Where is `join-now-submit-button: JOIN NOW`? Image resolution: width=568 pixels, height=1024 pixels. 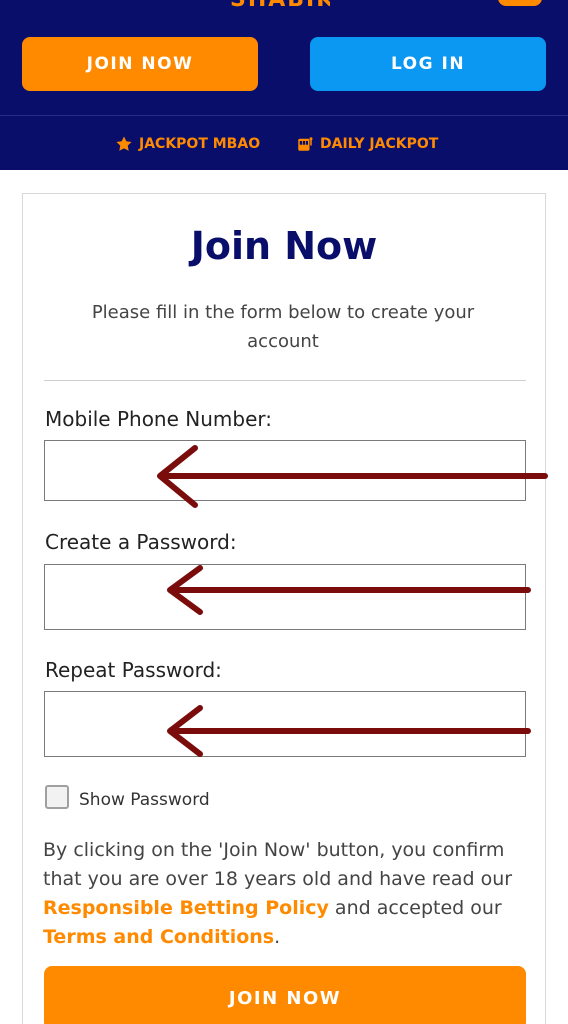
join-now-submit-button: JOIN NOW is located at coordinates (285, 995).